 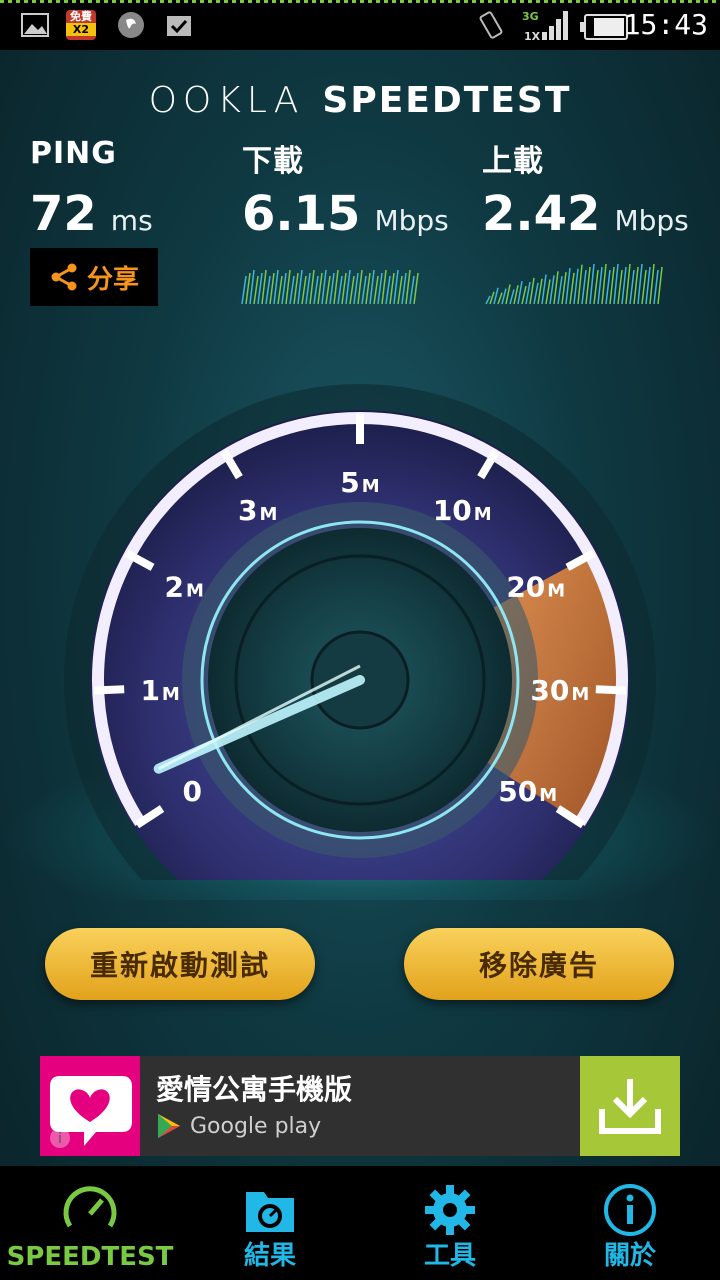 I want to click on nav-item-about: 關於, so click(x=630, y=1223).